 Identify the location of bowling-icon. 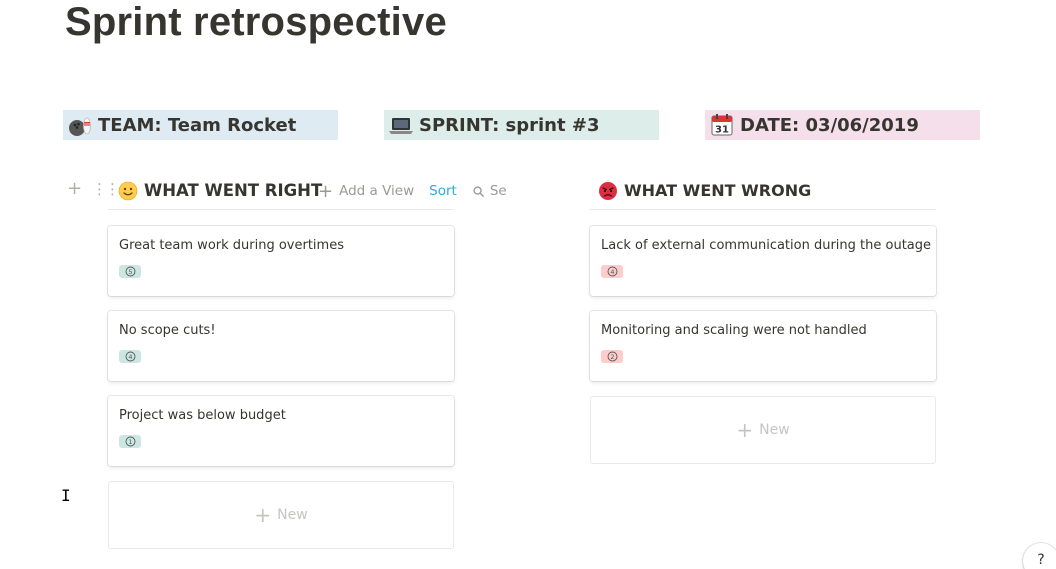
(80, 125).